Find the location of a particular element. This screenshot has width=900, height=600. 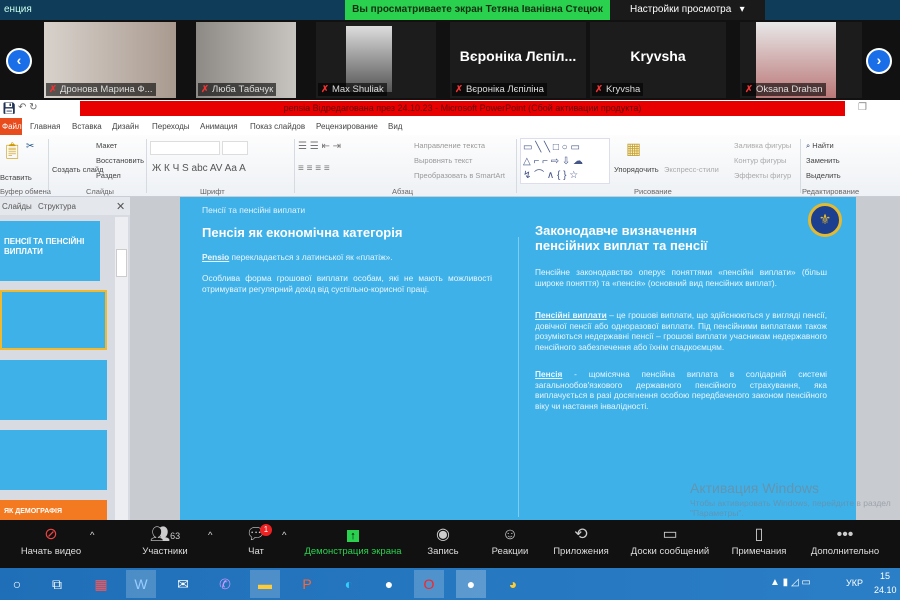

chat-options-caret: ^ is located at coordinates (284, 535).